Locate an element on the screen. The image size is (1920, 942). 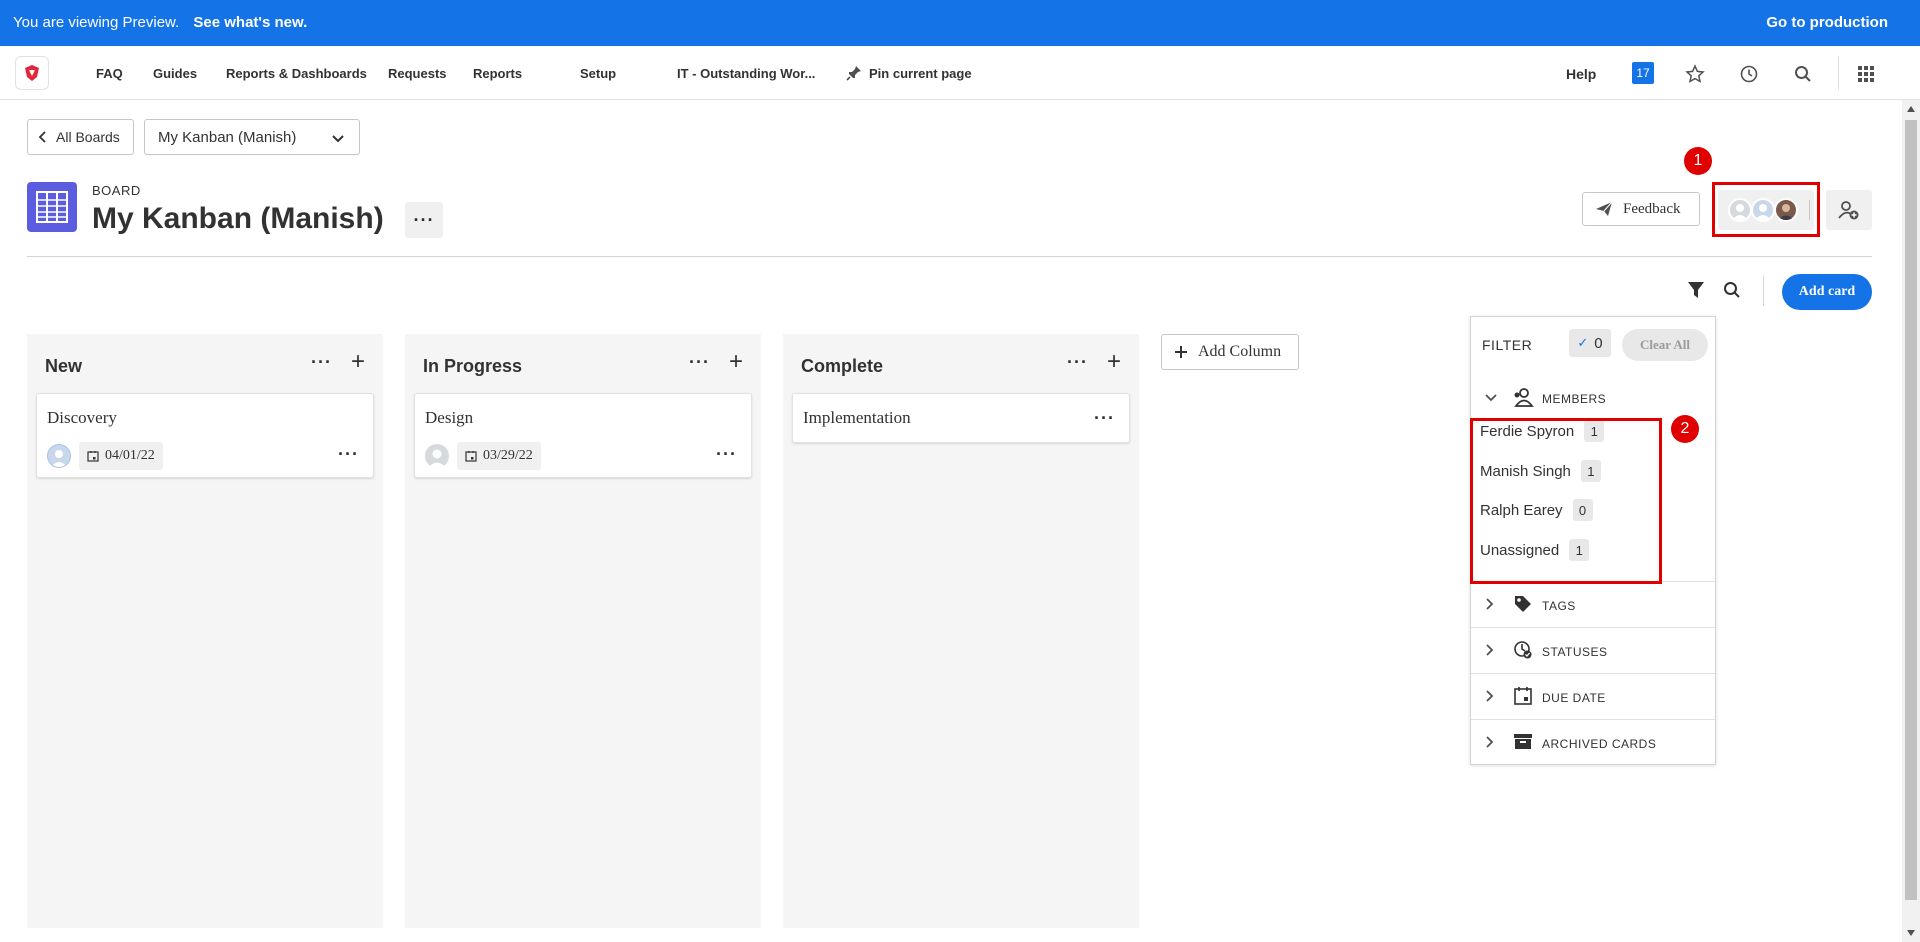
history-clock-icon is located at coordinates (1749, 74).